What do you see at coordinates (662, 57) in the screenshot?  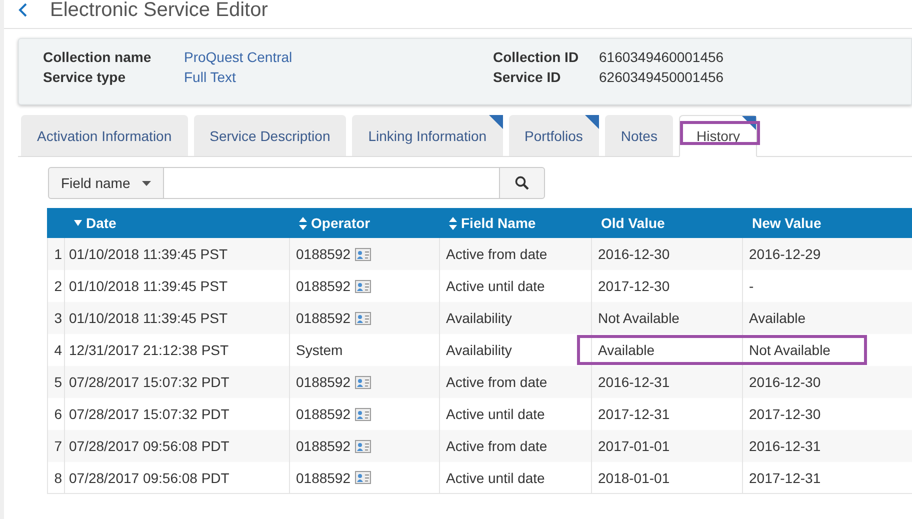 I see `field-value: 6160349460001456` at bounding box center [662, 57].